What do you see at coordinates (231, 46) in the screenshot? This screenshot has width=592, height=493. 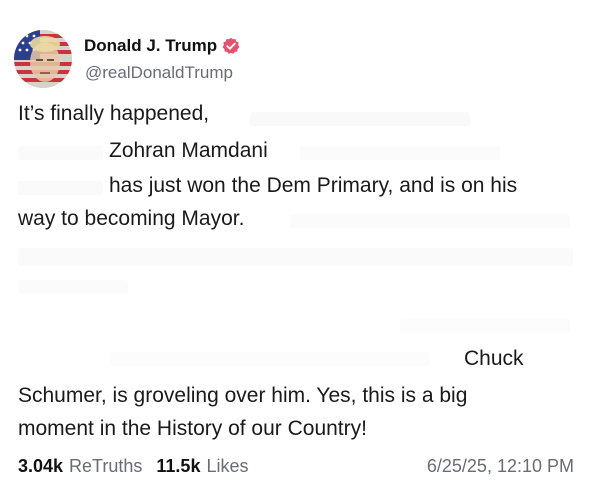 I see `verified-badge-icon` at bounding box center [231, 46].